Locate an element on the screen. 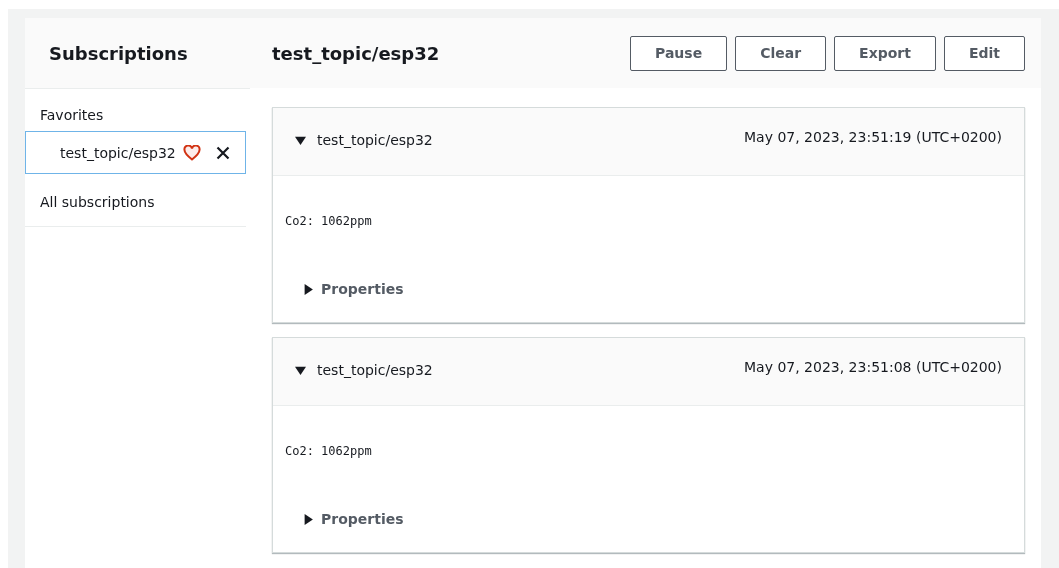  toolbar-button: Clear is located at coordinates (781, 53).